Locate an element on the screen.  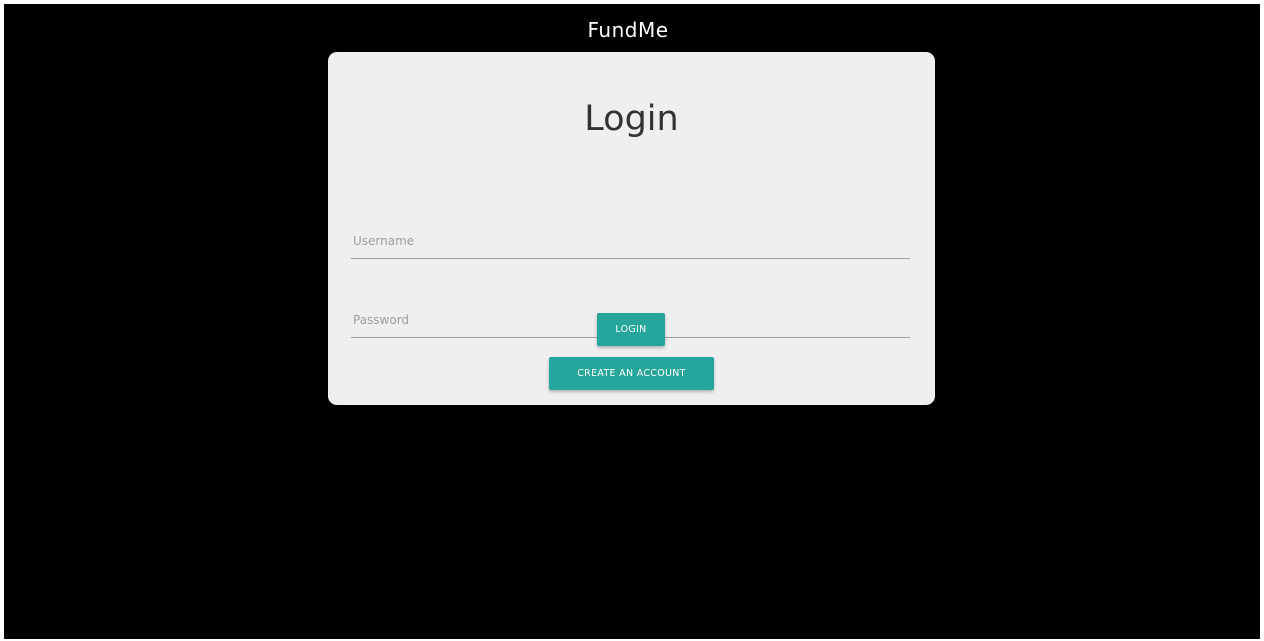
app-title: FundMe is located at coordinates (628, 30).